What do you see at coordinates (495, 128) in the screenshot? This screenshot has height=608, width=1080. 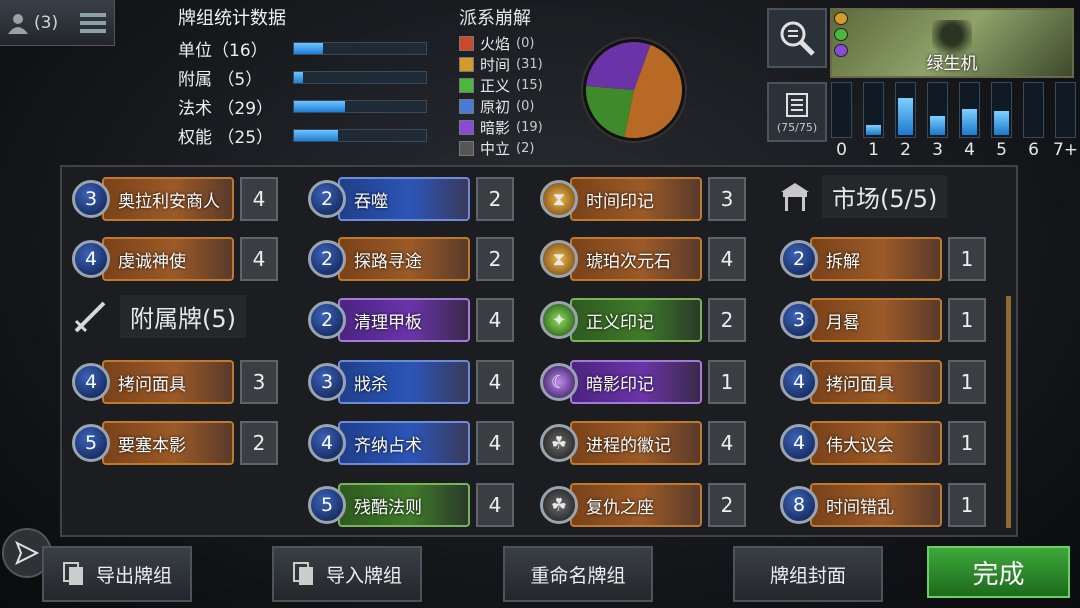 I see `faction-name: 暗影` at bounding box center [495, 128].